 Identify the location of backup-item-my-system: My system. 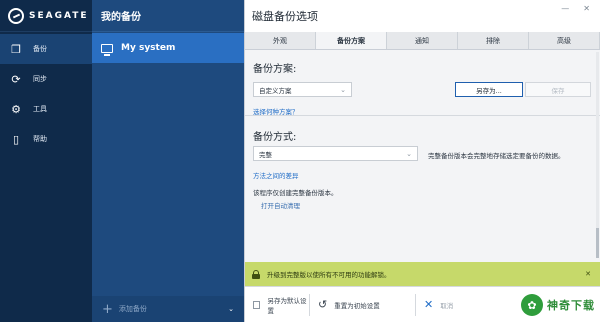
(168, 48).